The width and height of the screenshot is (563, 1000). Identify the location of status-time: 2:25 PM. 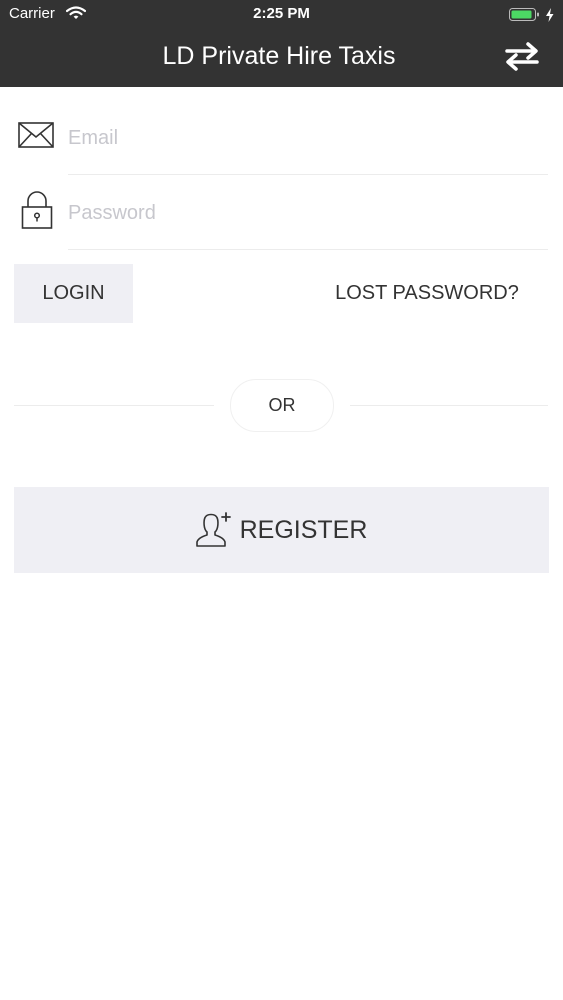
(281, 13).